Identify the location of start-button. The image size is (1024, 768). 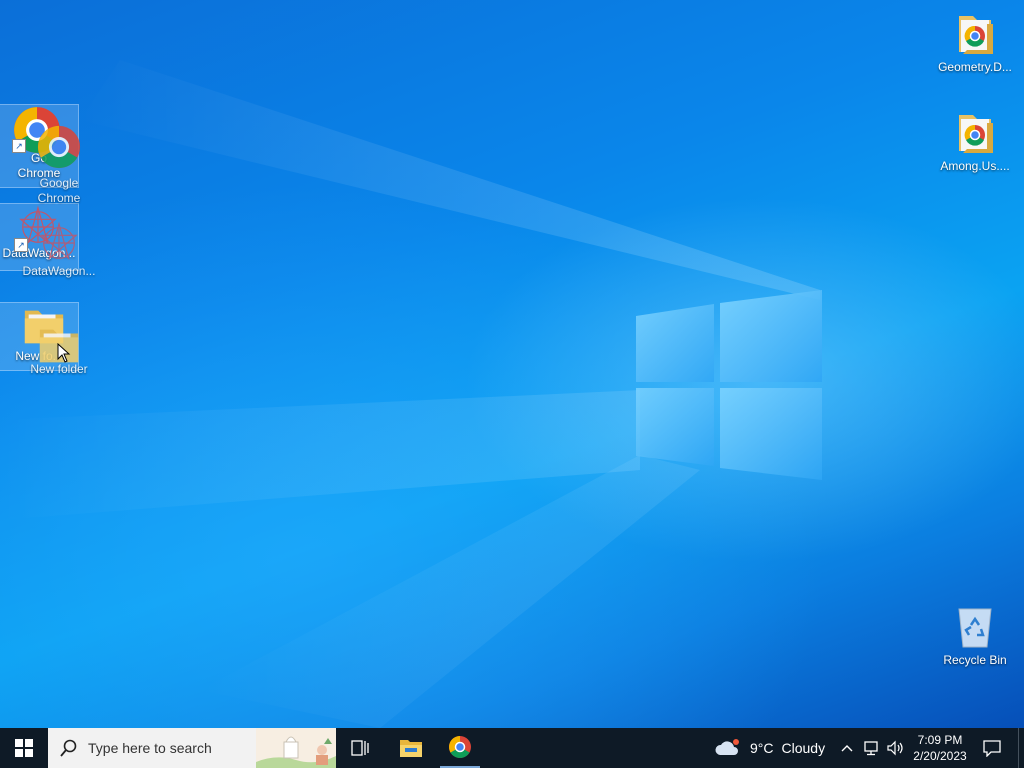
(24, 748).